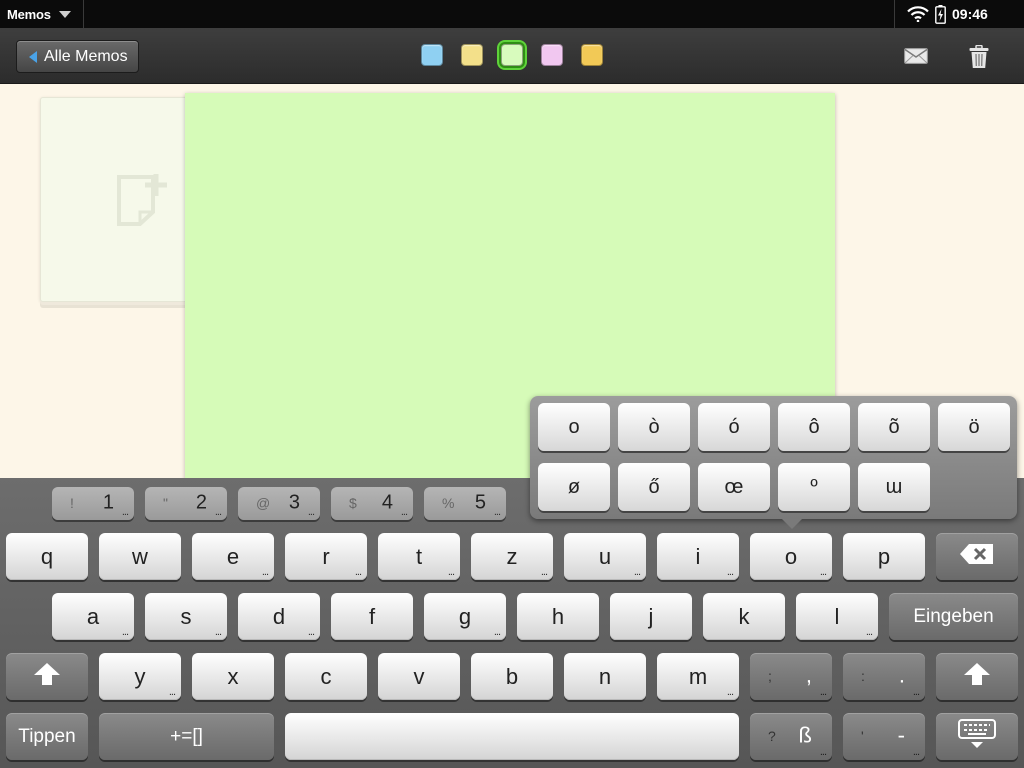 This screenshot has height=768, width=1024. Describe the element at coordinates (916, 58) in the screenshot. I see `mail-icon` at that location.